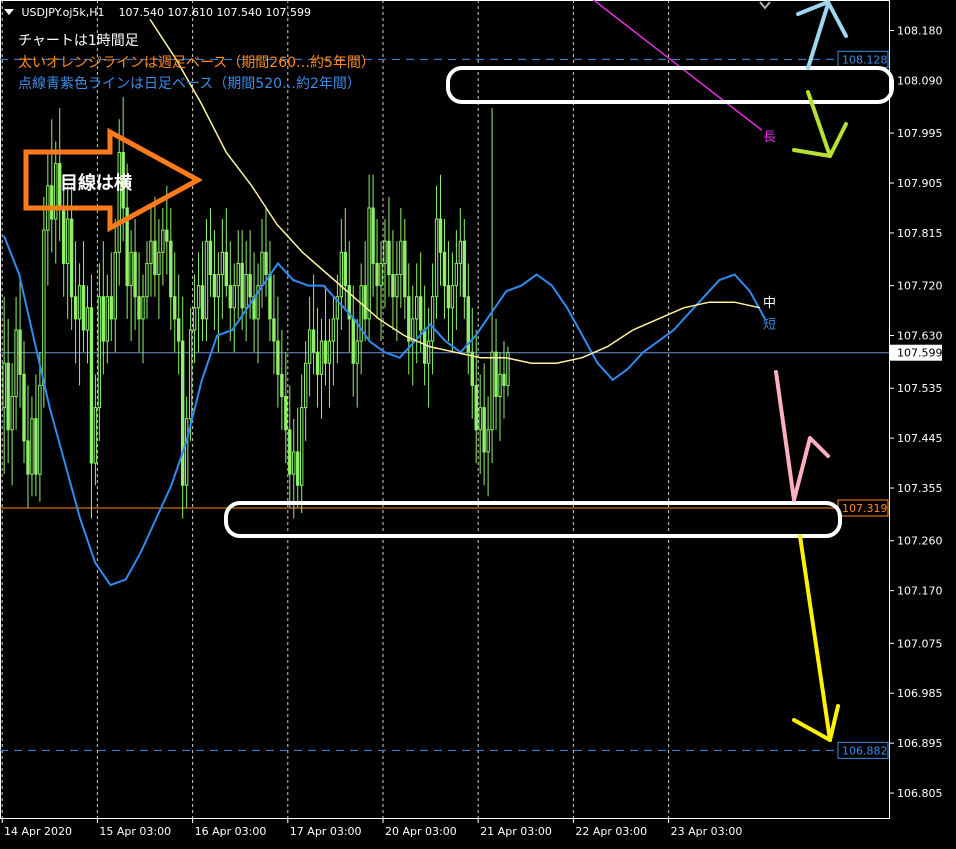  Describe the element at coordinates (769, 303) in the screenshot. I see `ma-label: 中` at that location.